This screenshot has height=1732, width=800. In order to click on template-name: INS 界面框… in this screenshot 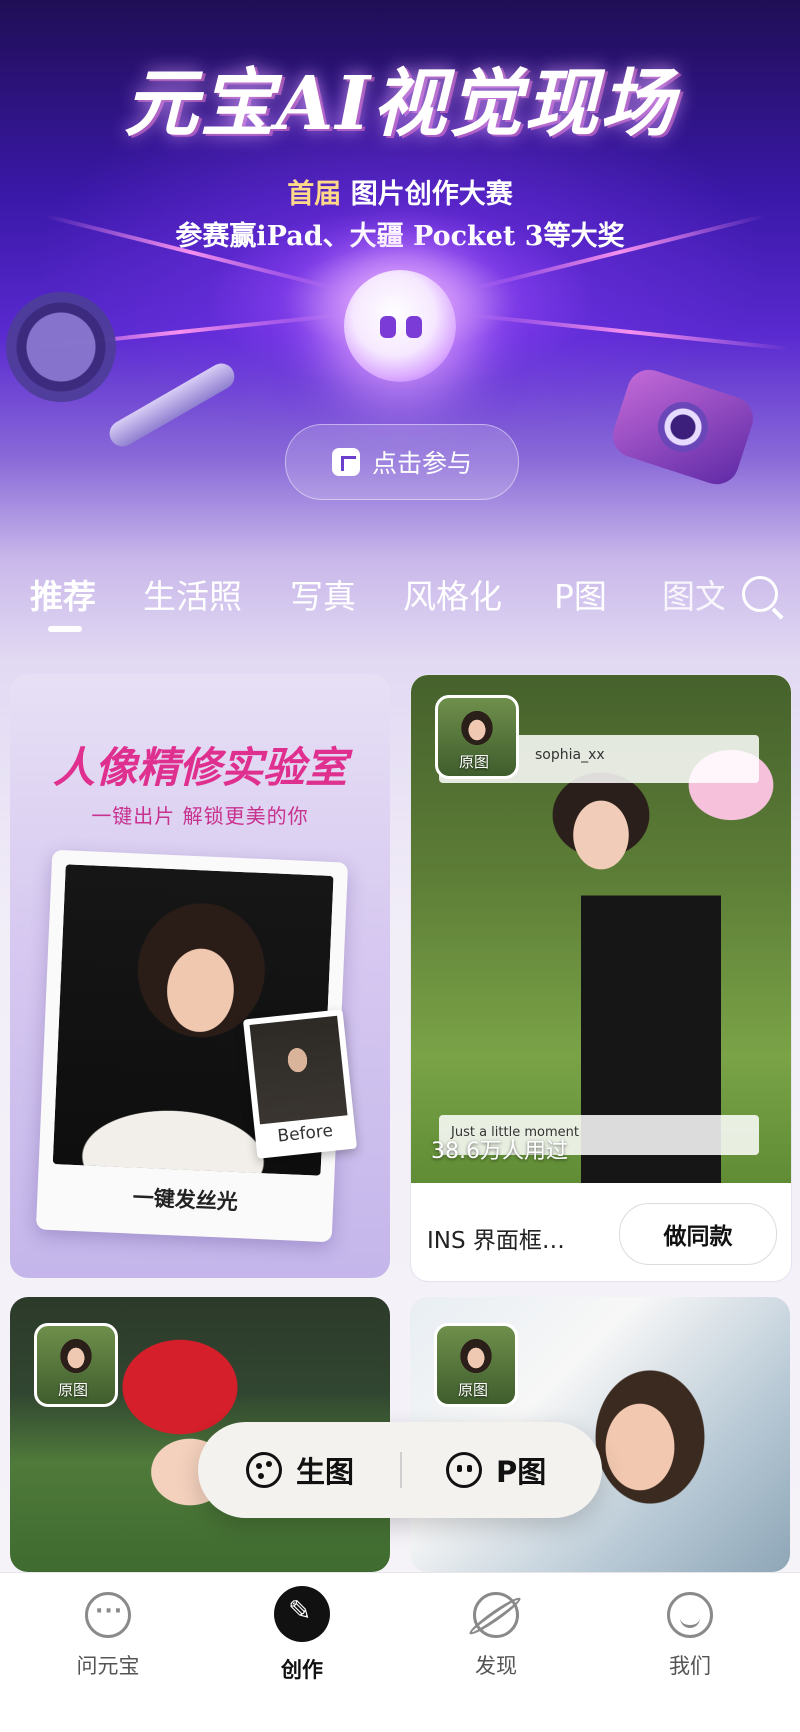, I will do `click(496, 1241)`.